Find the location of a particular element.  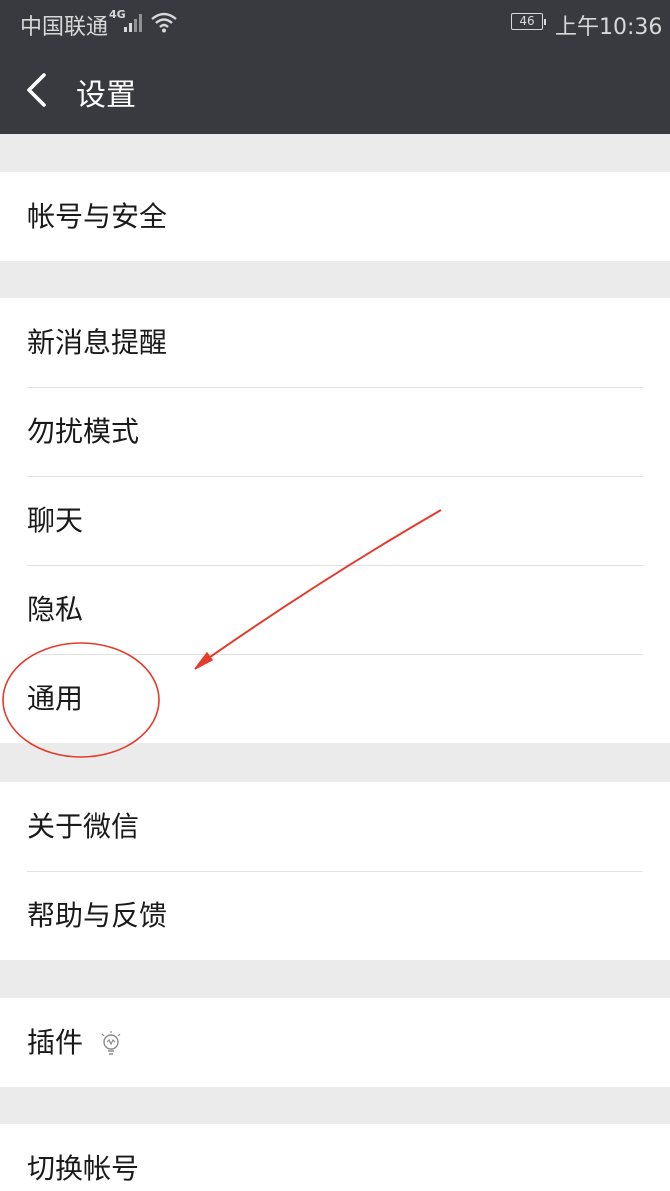

settings-item-help-feedback: 帮助与反馈 is located at coordinates (335, 915).